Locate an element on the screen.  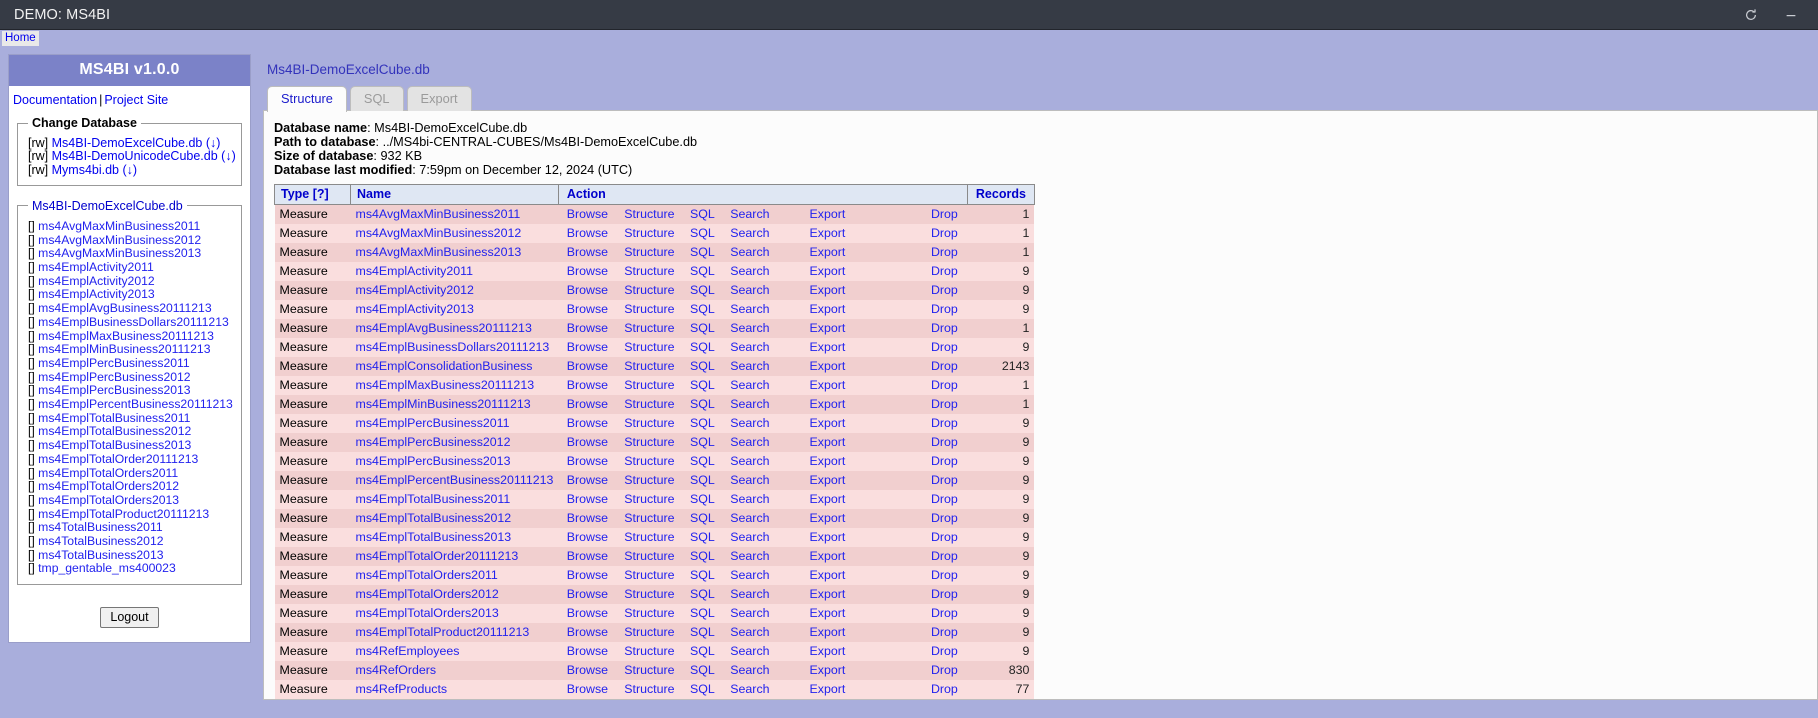
db-select-link: Myms4bi.db is located at coordinates (85, 170).